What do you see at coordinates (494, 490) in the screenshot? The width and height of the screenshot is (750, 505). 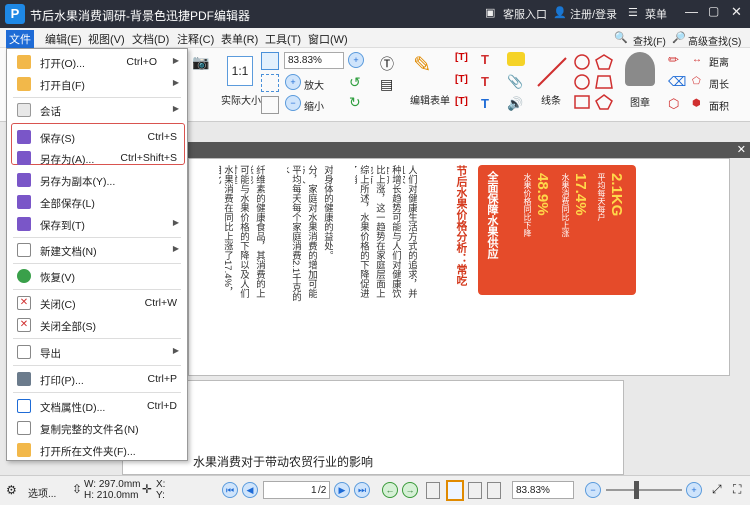 I see `continuous-facing-icon` at bounding box center [494, 490].